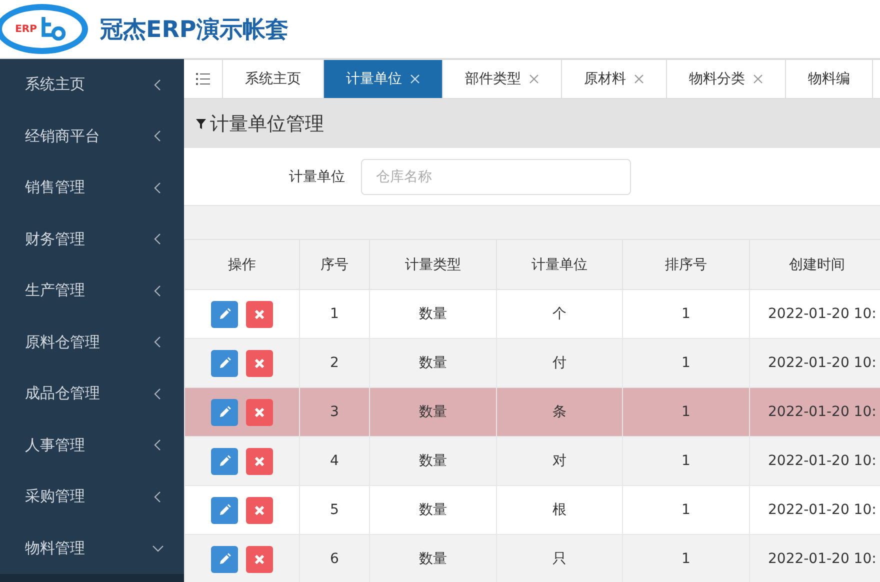  Describe the element at coordinates (335, 558) in the screenshot. I see `table-cell: 6` at that location.